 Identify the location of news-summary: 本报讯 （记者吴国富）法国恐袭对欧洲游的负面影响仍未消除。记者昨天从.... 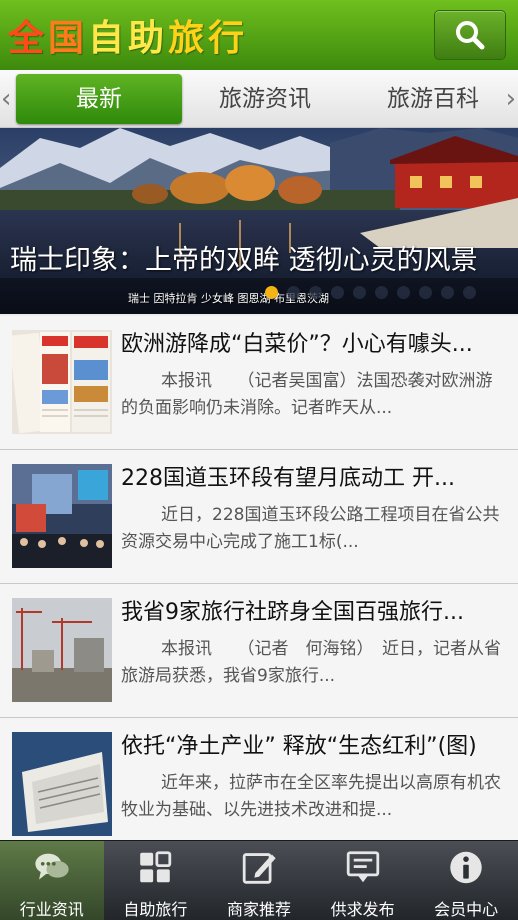
(307, 394).